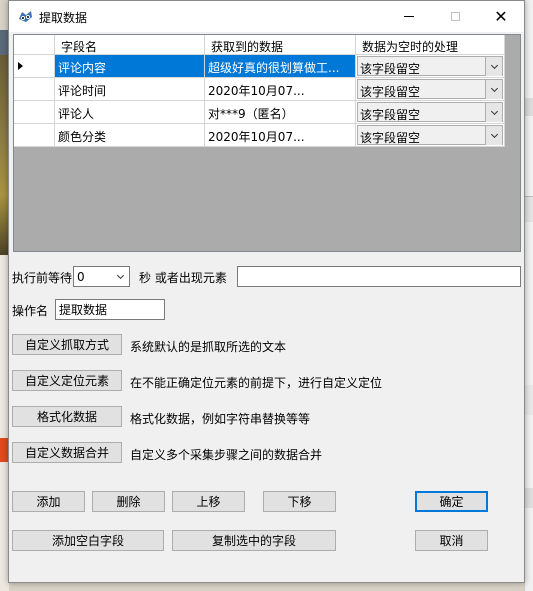 The image size is (533, 591). What do you see at coordinates (220, 419) in the screenshot?
I see `format-data-description: 格式化数据，例如字符串替换等等` at bounding box center [220, 419].